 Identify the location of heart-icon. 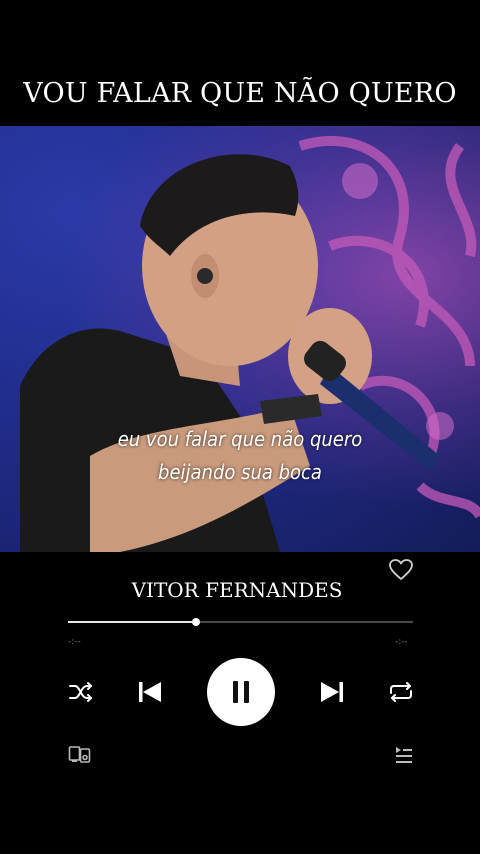
(401, 570).